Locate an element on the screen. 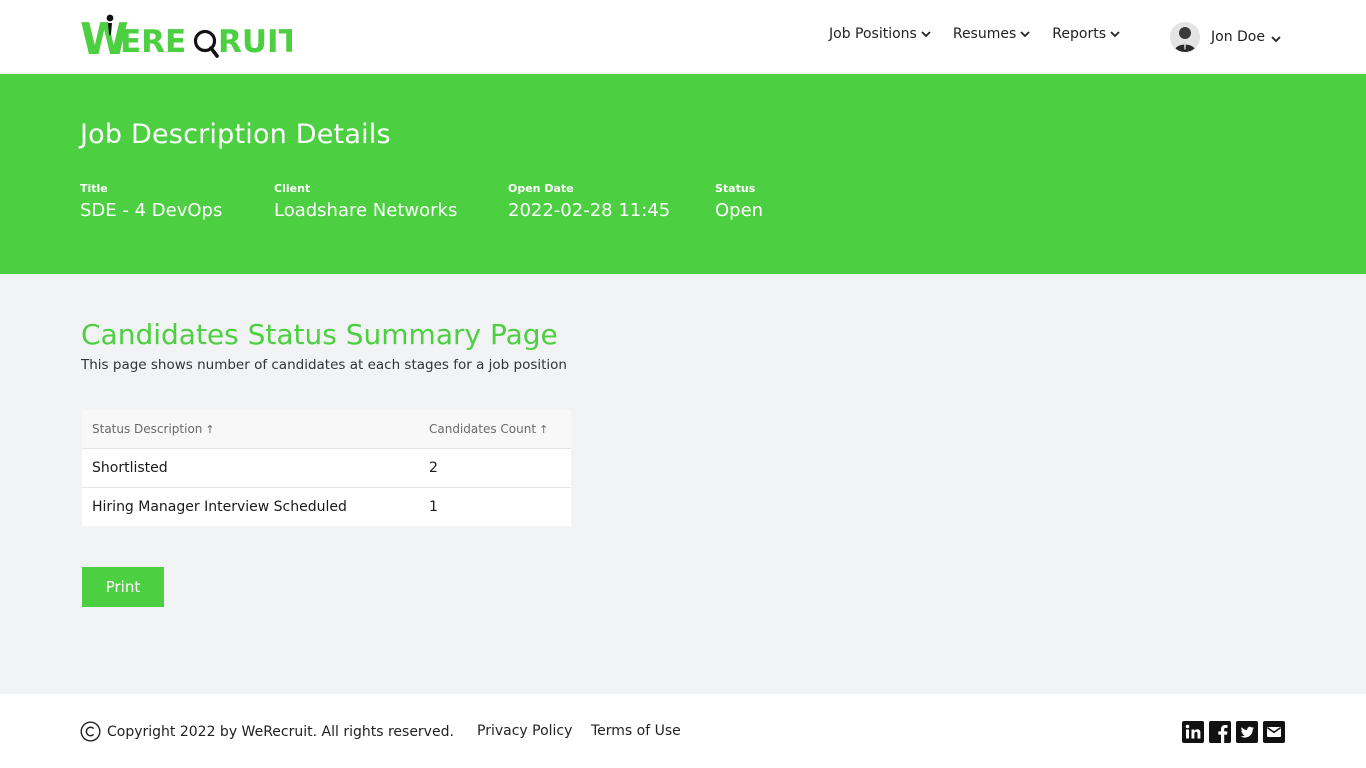  svg-text: ERE is located at coordinates (153, 42).